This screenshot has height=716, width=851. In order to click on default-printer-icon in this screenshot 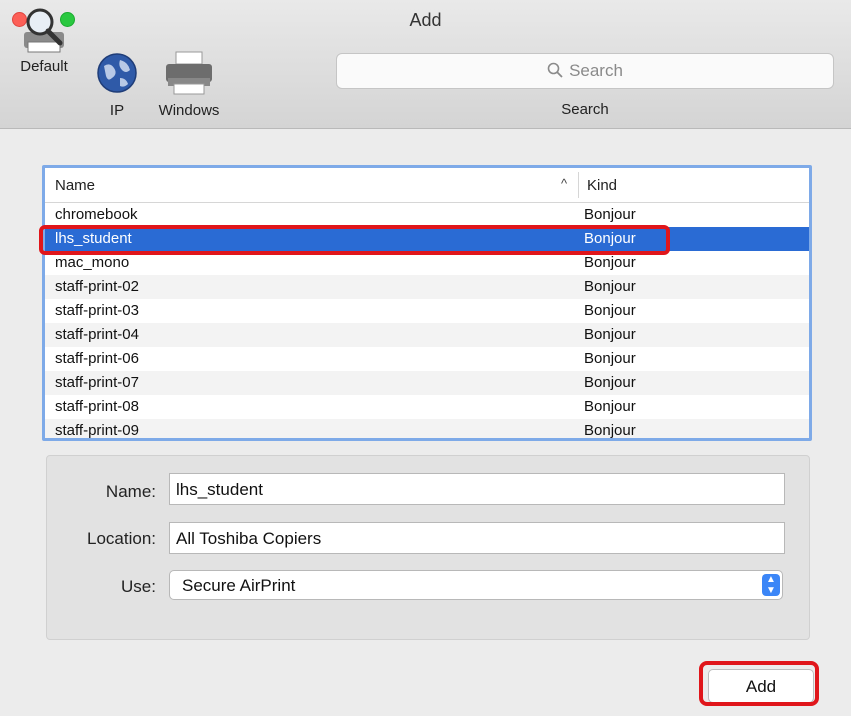, I will do `click(44, 31)`.